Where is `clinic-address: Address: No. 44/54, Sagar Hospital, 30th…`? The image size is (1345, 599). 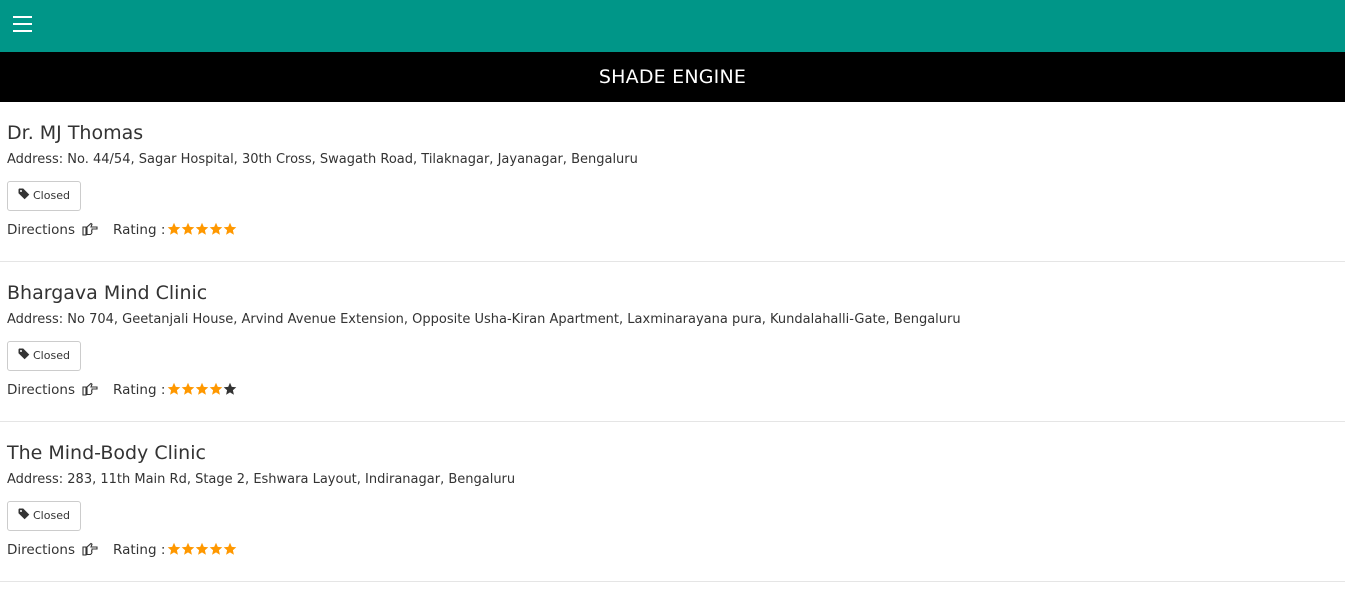 clinic-address: Address: No. 44/54, Sagar Hospital, 30th… is located at coordinates (322, 159).